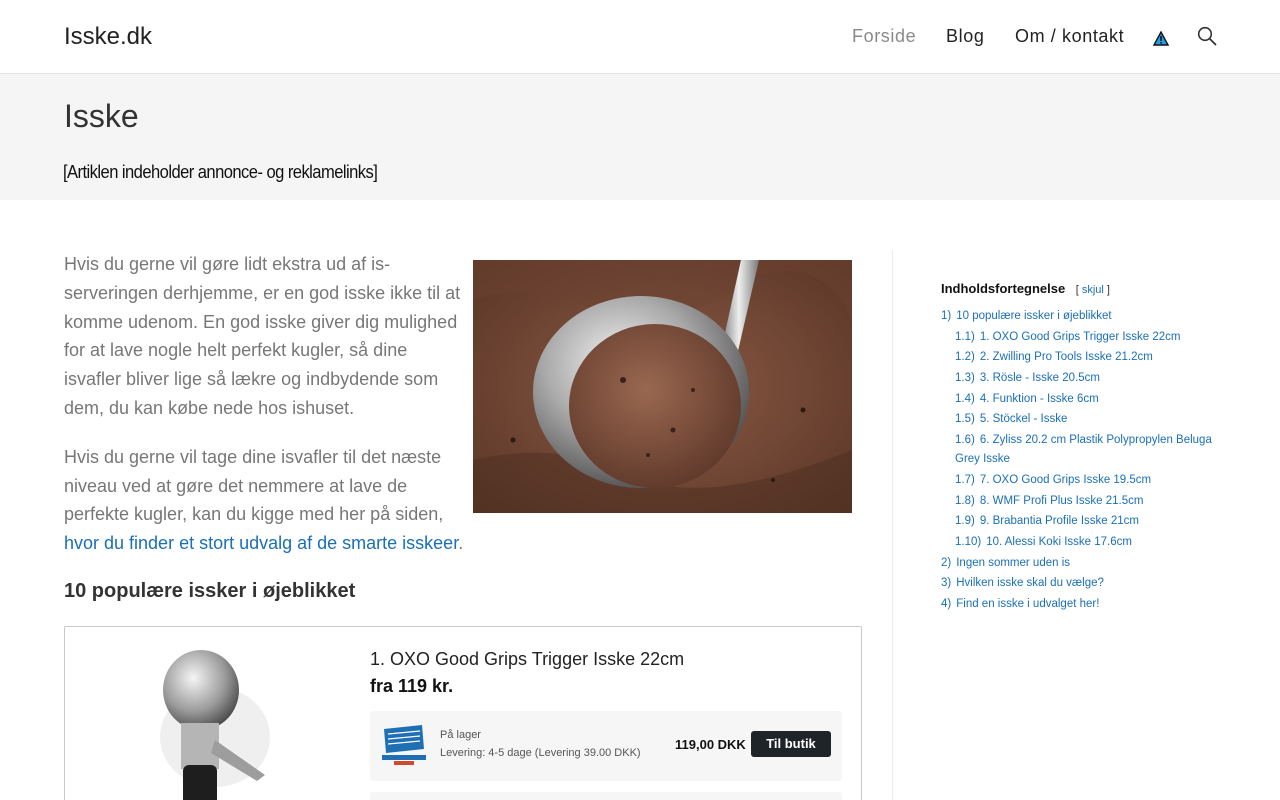  I want to click on toc-item-link: Find en isske i udvalget her!, so click(1027, 604).